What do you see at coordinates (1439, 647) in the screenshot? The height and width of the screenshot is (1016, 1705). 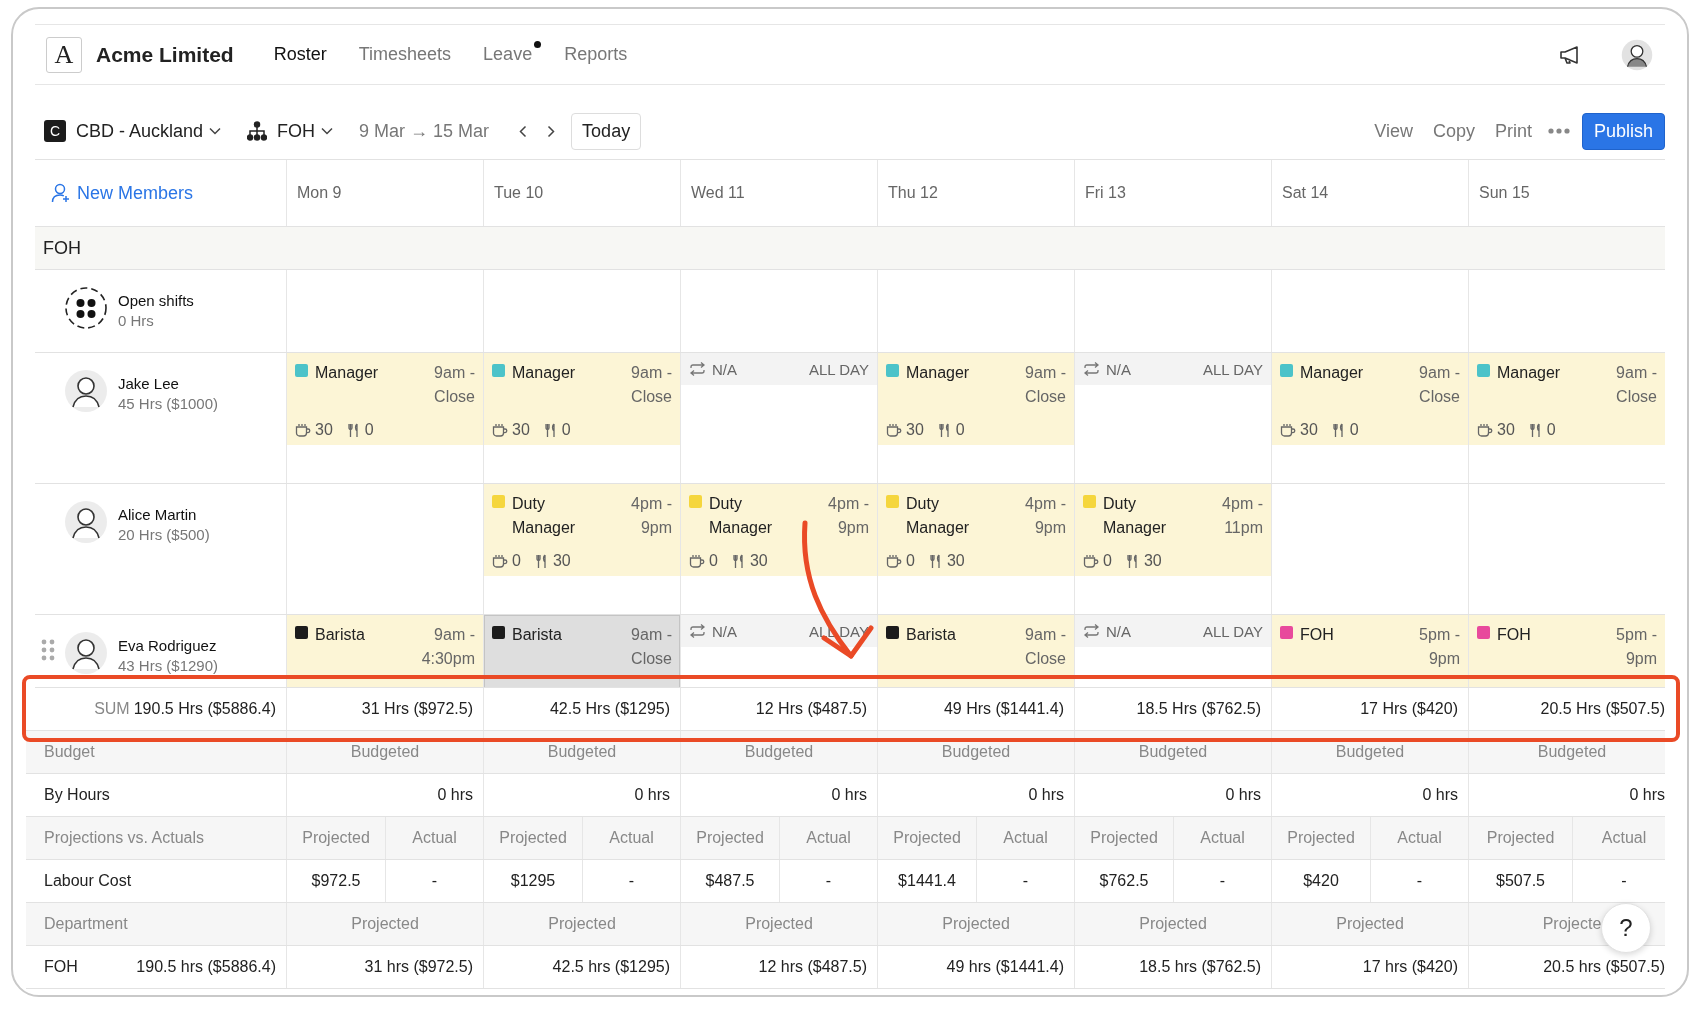 I see `shift-time: 5pm - 9pm` at bounding box center [1439, 647].